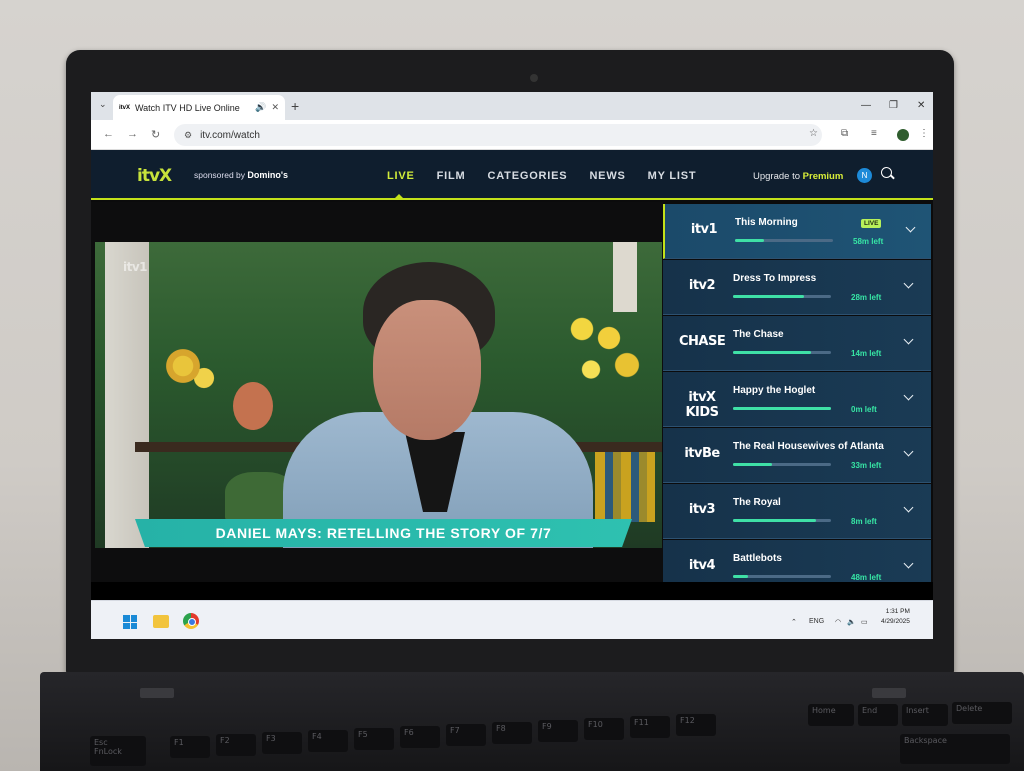 The image size is (1024, 771). I want to click on new-tab-icon: +, so click(295, 106).